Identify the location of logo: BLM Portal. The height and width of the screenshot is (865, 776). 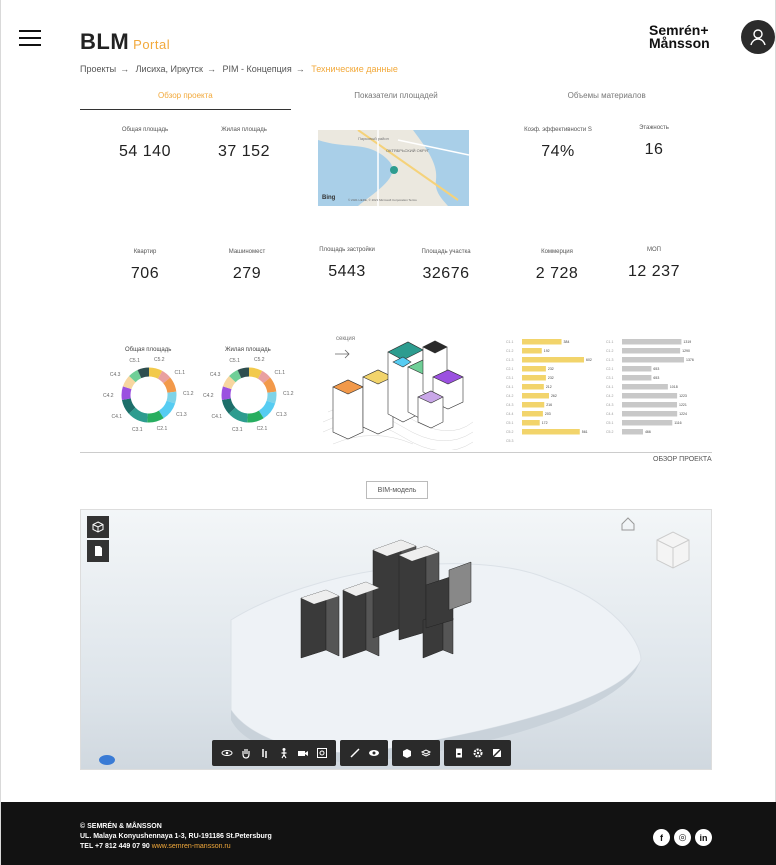
(125, 42).